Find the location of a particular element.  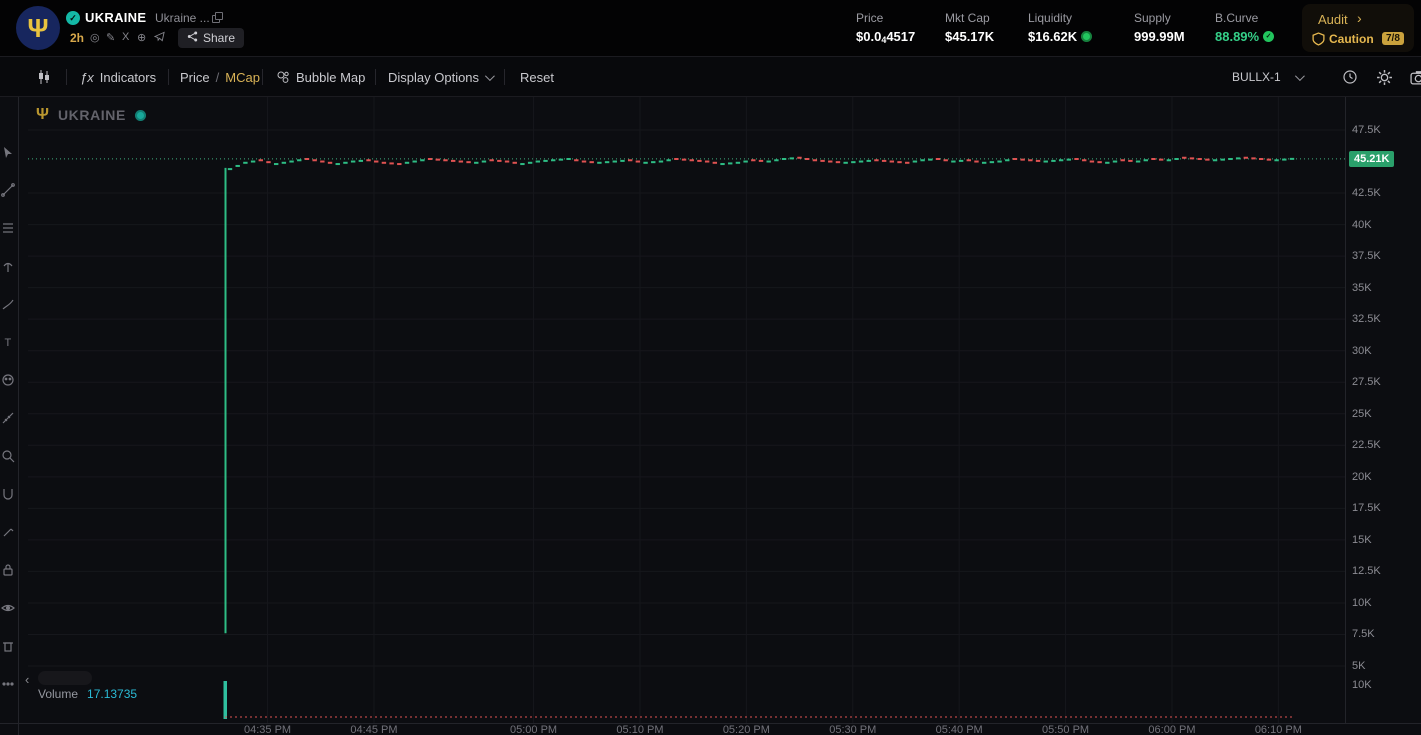

price-toggle-label: Price is located at coordinates (195, 77).